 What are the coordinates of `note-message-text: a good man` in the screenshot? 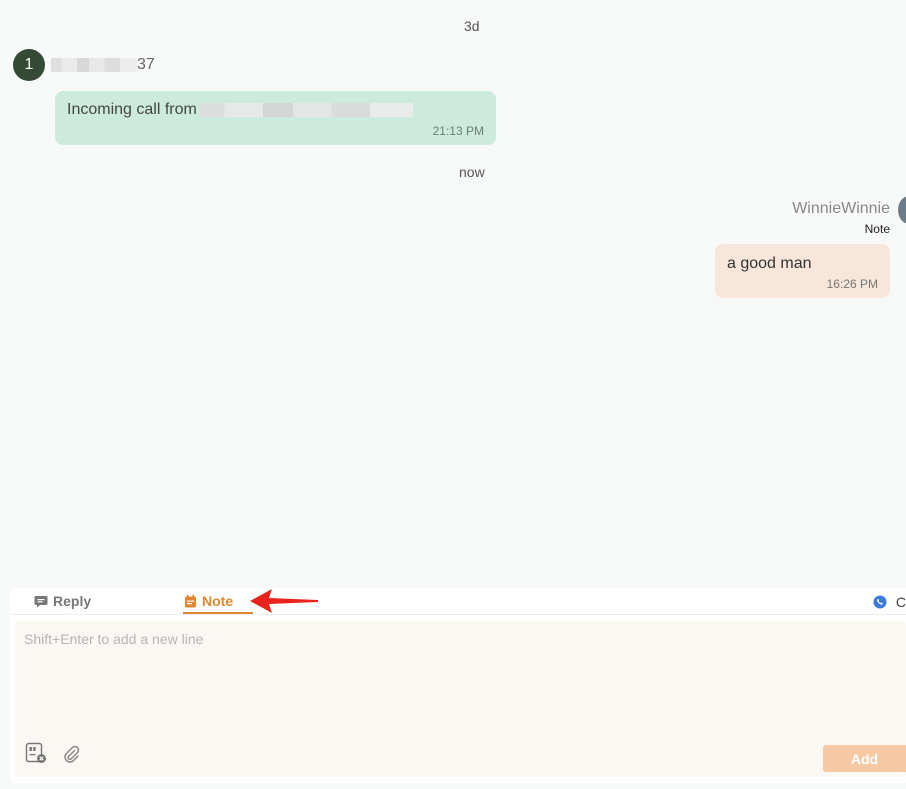 It's located at (769, 263).